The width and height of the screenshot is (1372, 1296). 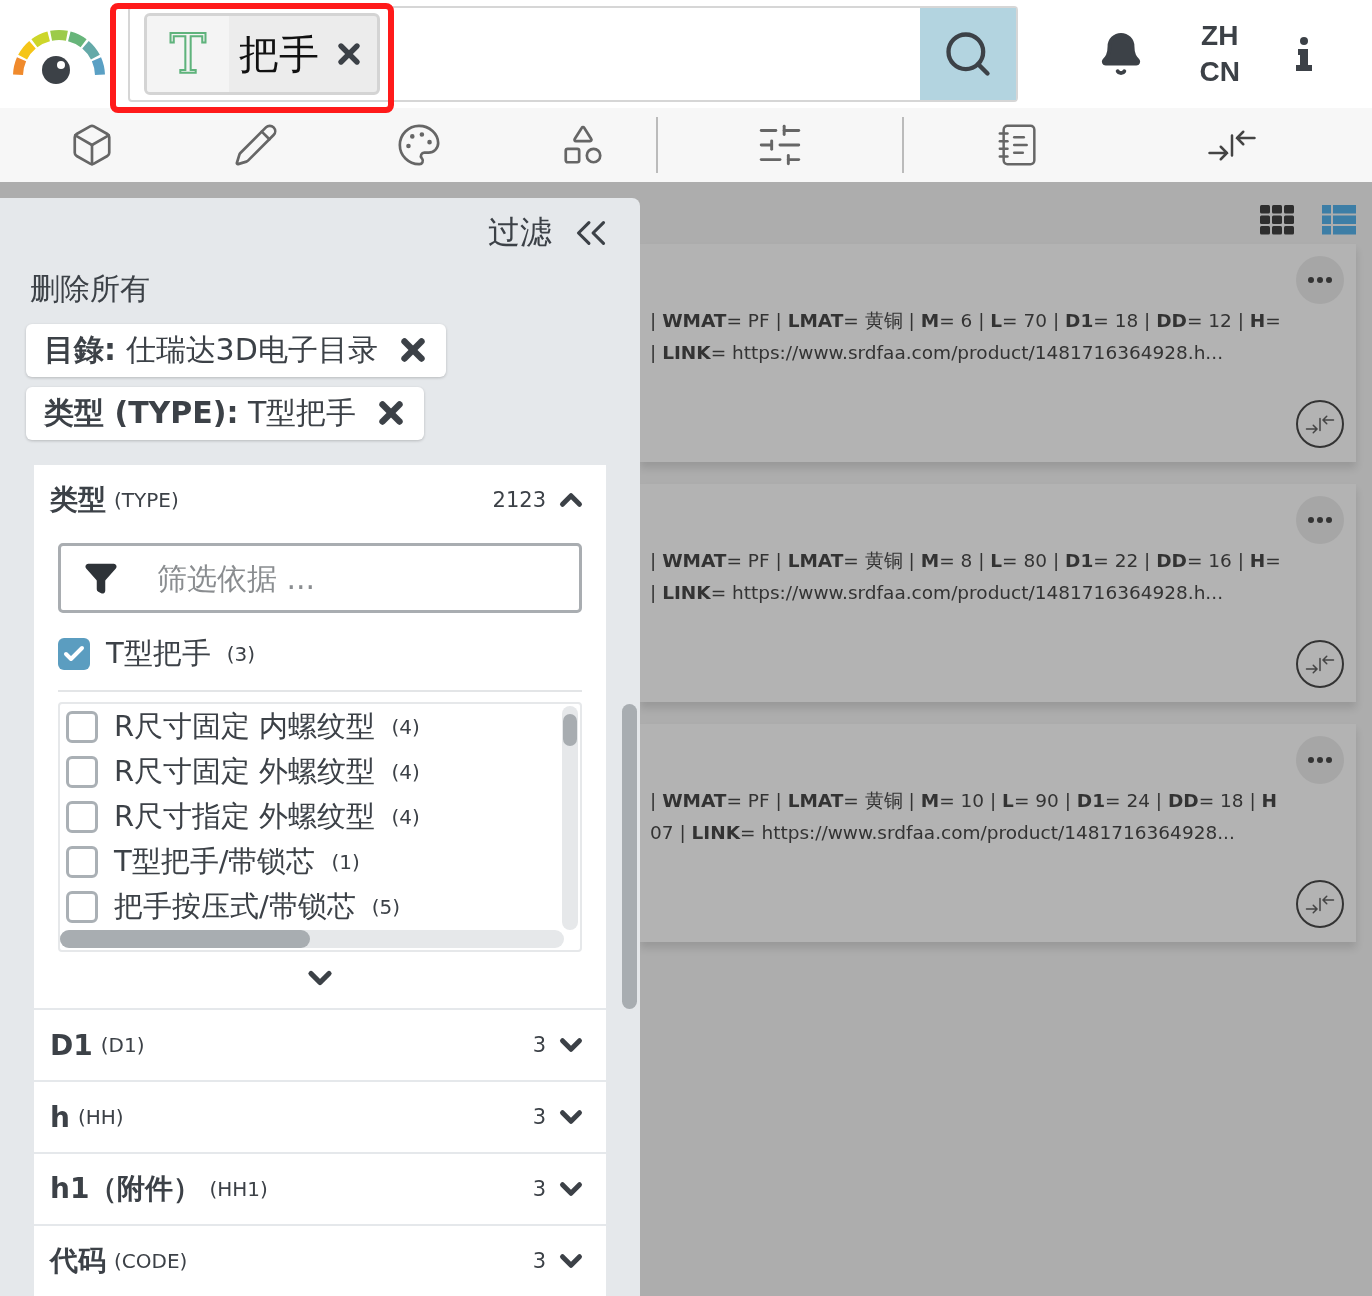 I want to click on option-label: R尺寸固定 外螺纹型, so click(x=245, y=771).